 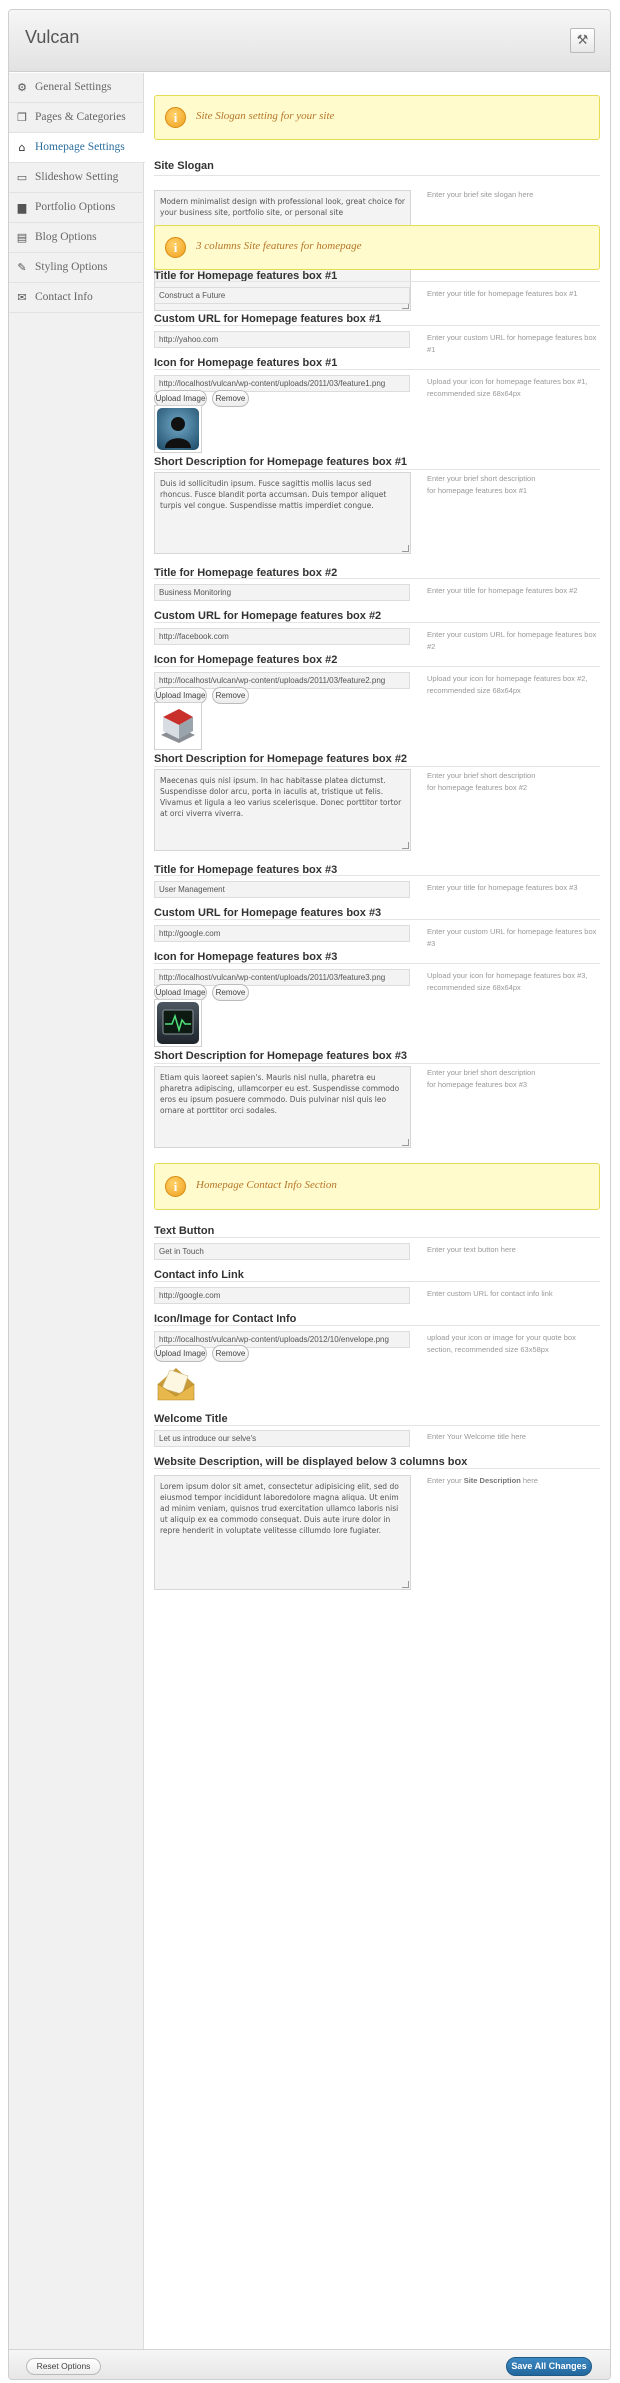 I want to click on sidebar-item-pages-categories: ❐ Pages & Categories, so click(x=76, y=118).